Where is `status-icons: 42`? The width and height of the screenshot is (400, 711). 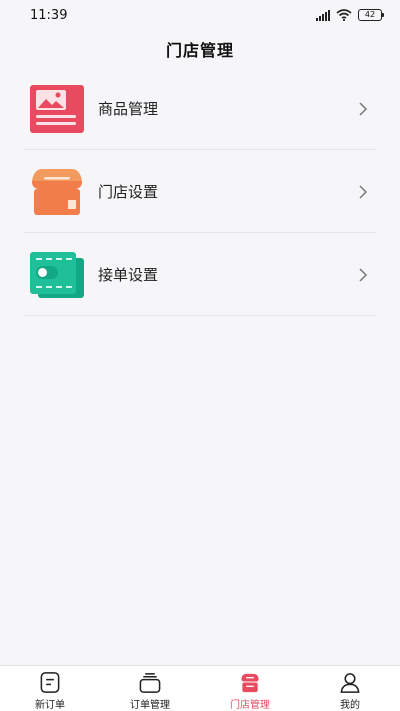 status-icons: 42 is located at coordinates (350, 15).